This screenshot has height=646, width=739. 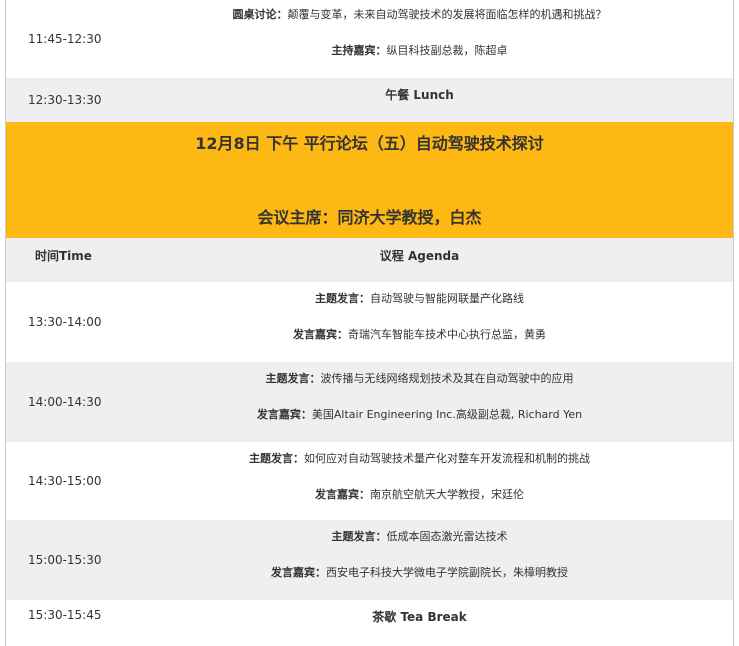 What do you see at coordinates (447, 494) in the screenshot?
I see `speaker-text: 南京航空航天大学教授，宋廷伦` at bounding box center [447, 494].